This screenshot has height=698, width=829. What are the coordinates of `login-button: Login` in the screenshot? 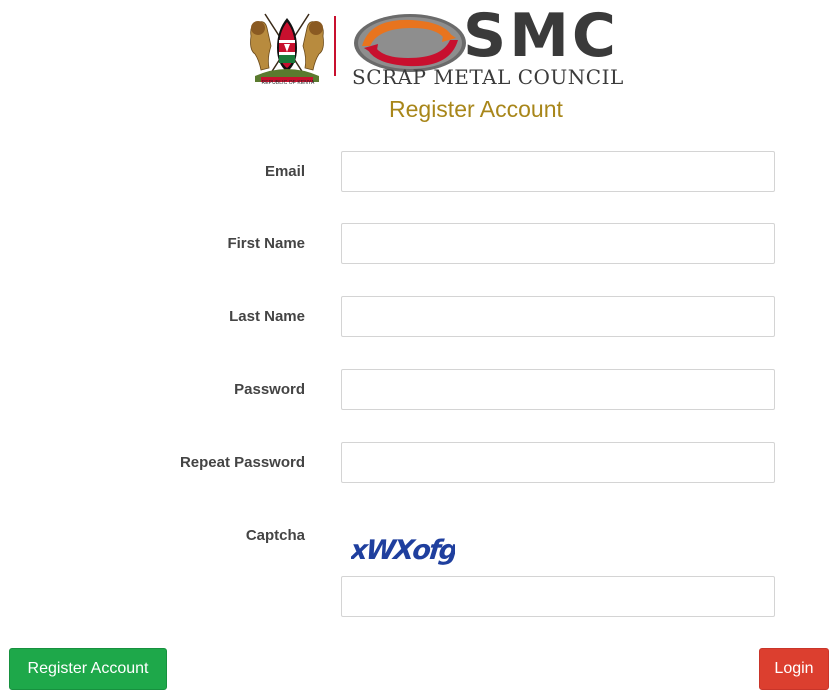 It's located at (794, 669).